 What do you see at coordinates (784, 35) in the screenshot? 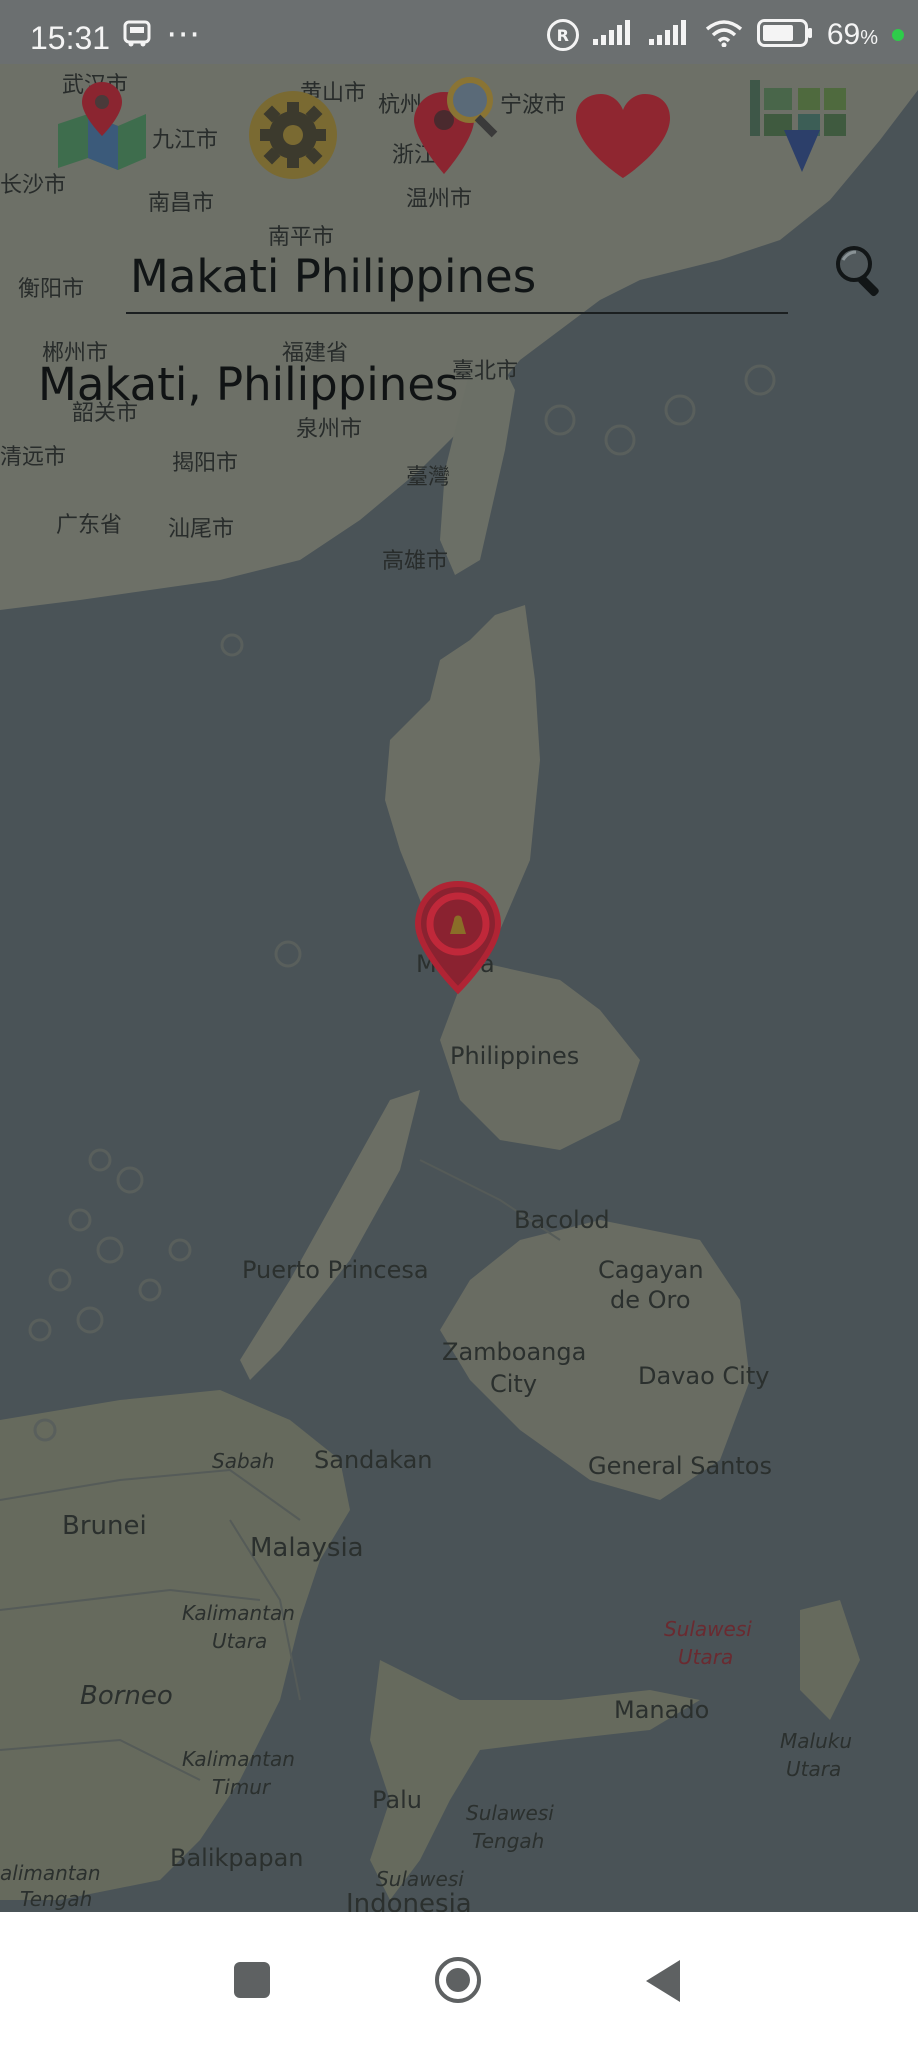
I see `battery-icon` at bounding box center [784, 35].